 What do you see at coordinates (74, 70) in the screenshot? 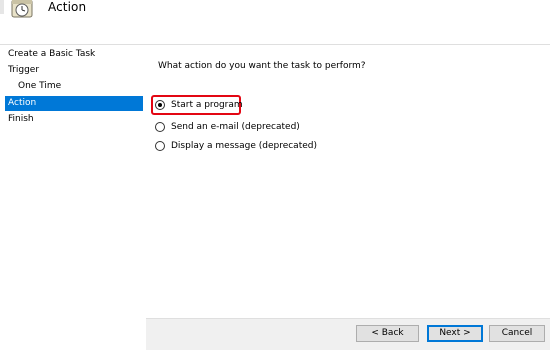
I see `step-trigger: Trigger` at bounding box center [74, 70].